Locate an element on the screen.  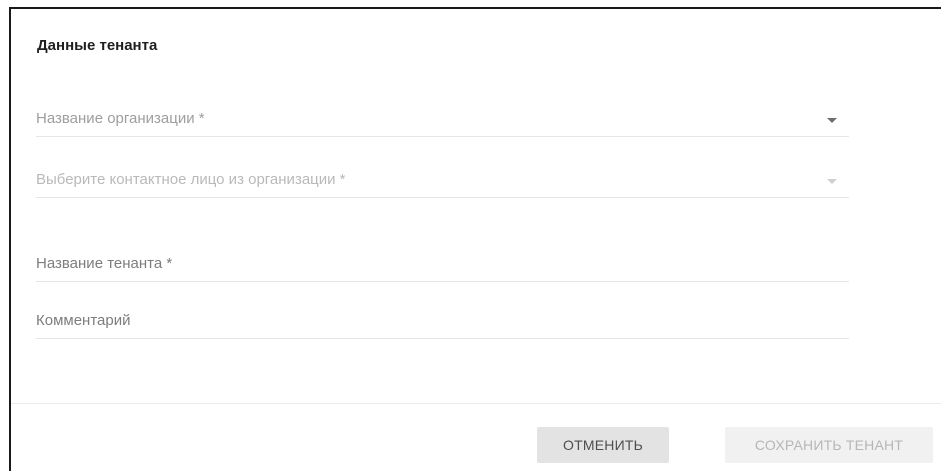
footer-divider is located at coordinates (476, 403).